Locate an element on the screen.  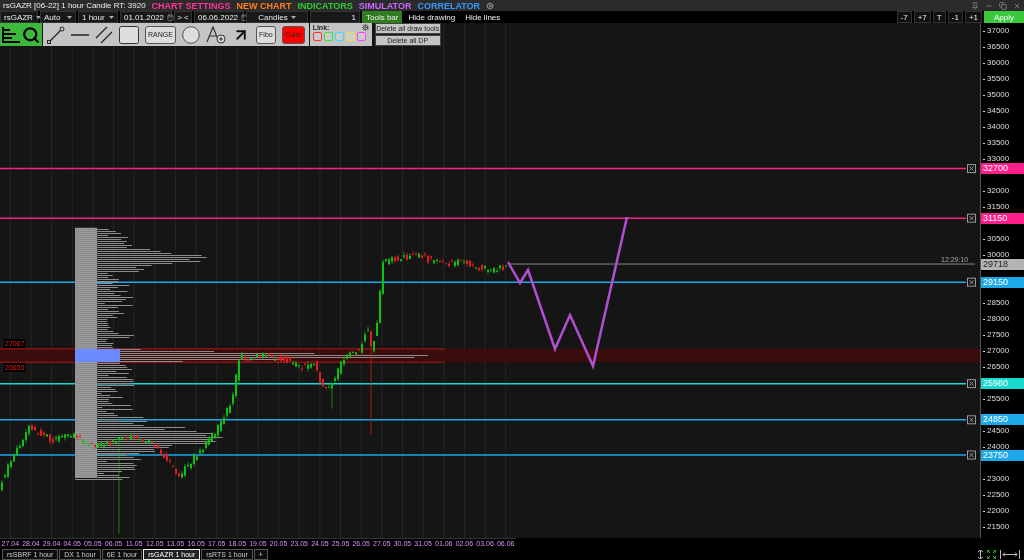
scale-select: Auto is located at coordinates (58, 17).